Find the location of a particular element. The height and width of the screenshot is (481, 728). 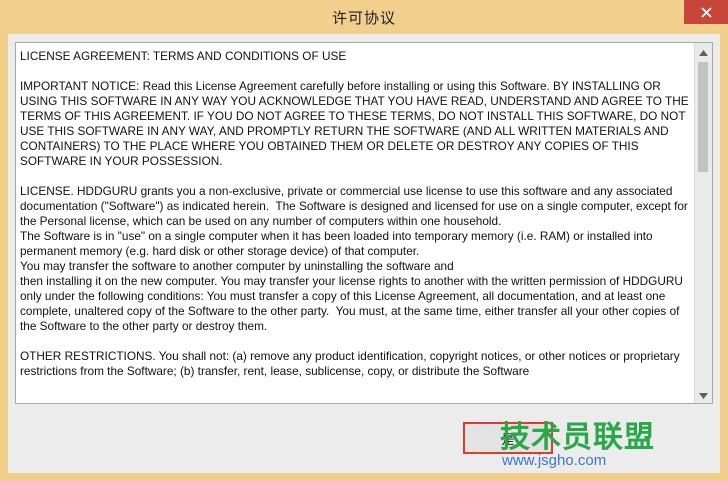

arrow-up-icon is located at coordinates (703, 52).